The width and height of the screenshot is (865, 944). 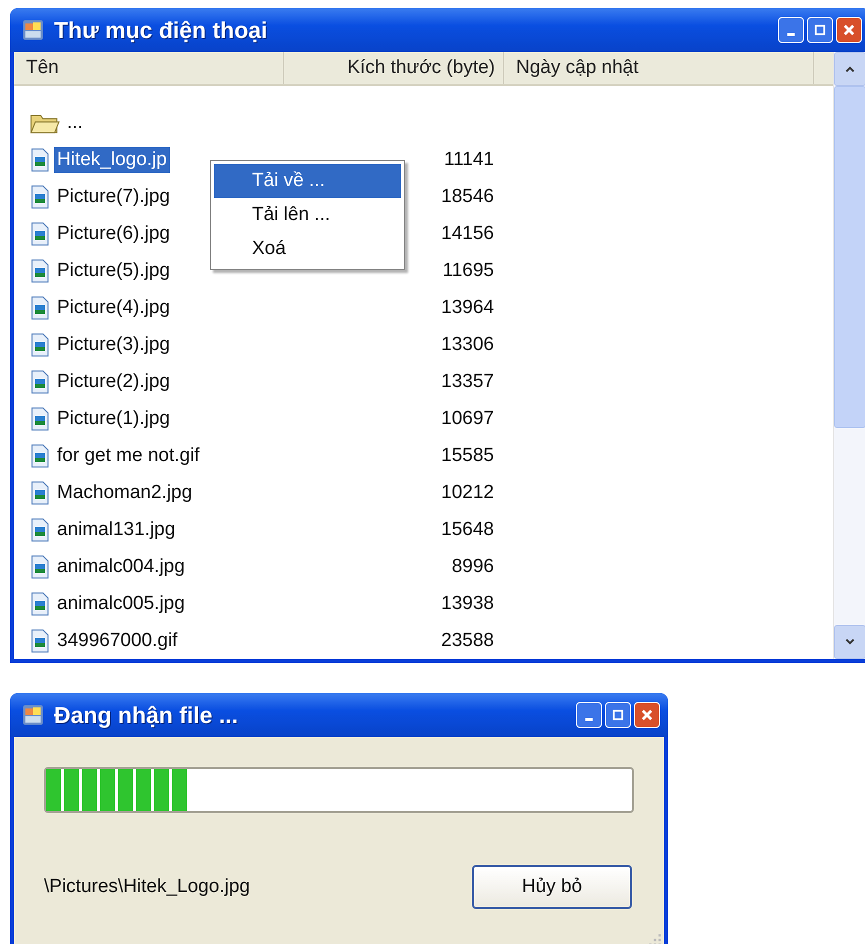 I want to click on file-size: 13306, so click(x=467, y=345).